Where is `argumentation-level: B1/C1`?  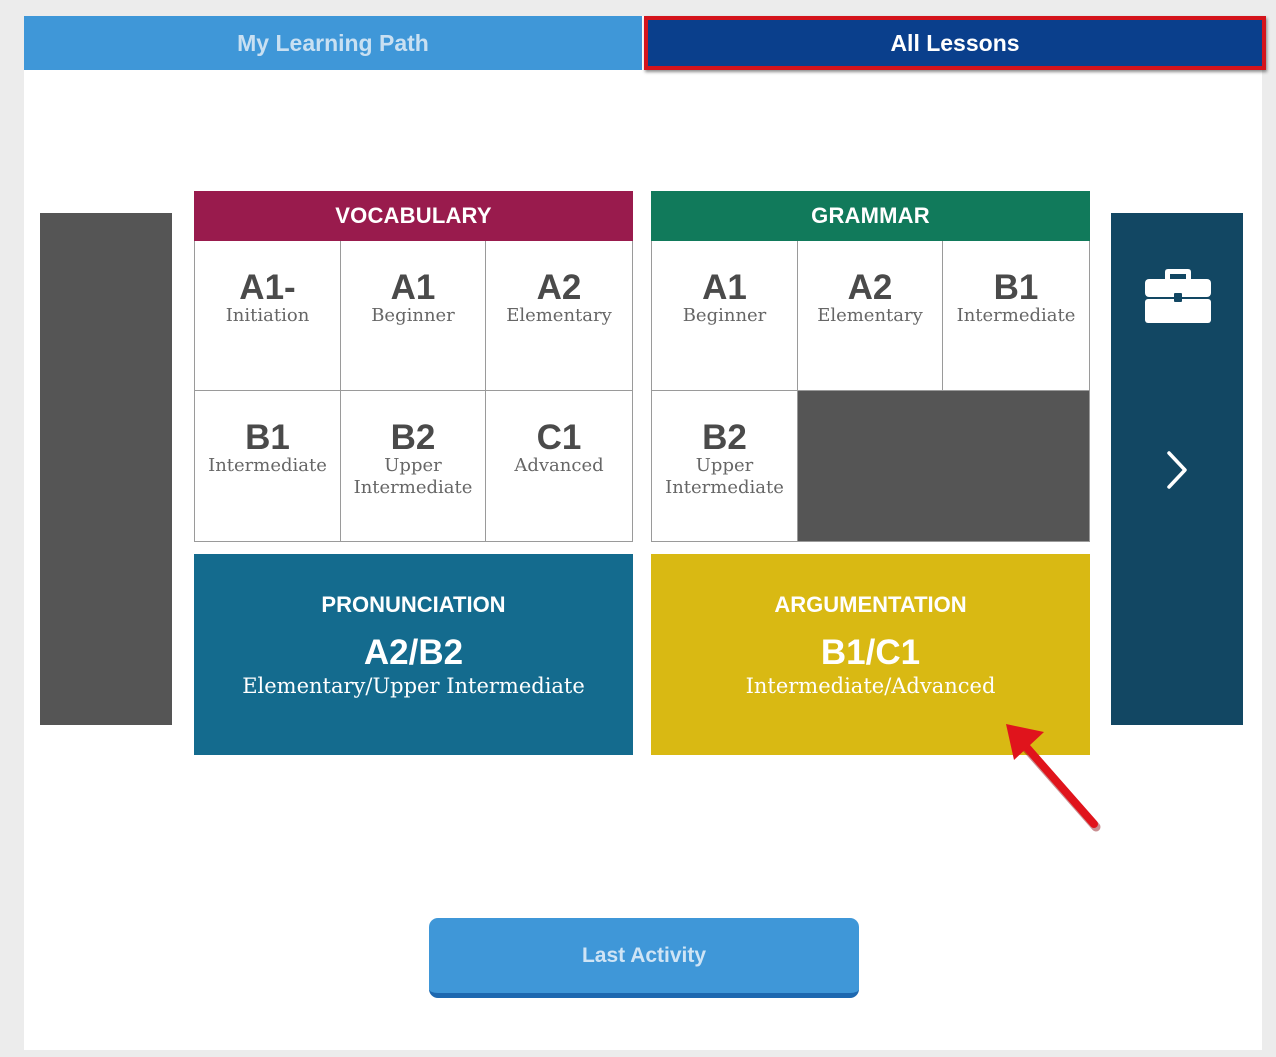
argumentation-level: B1/C1 is located at coordinates (870, 652).